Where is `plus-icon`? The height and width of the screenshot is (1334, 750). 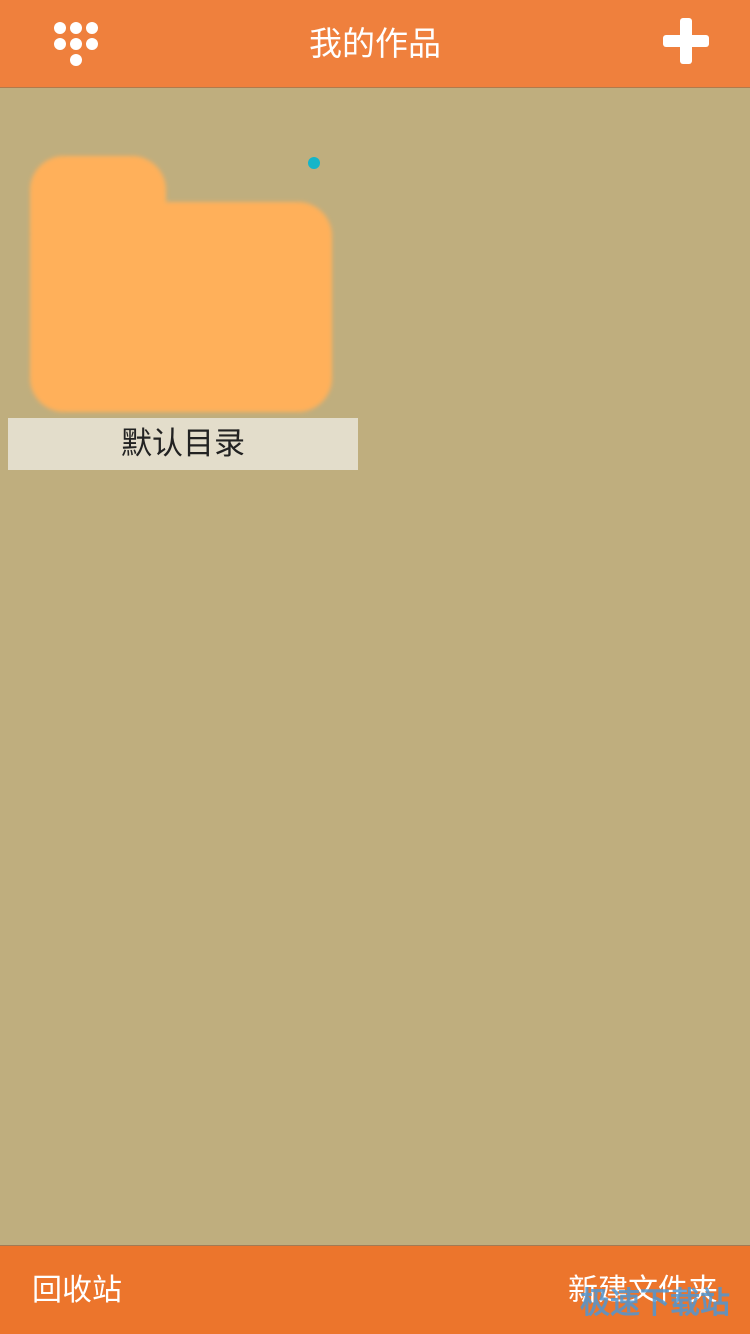
plus-icon is located at coordinates (686, 41).